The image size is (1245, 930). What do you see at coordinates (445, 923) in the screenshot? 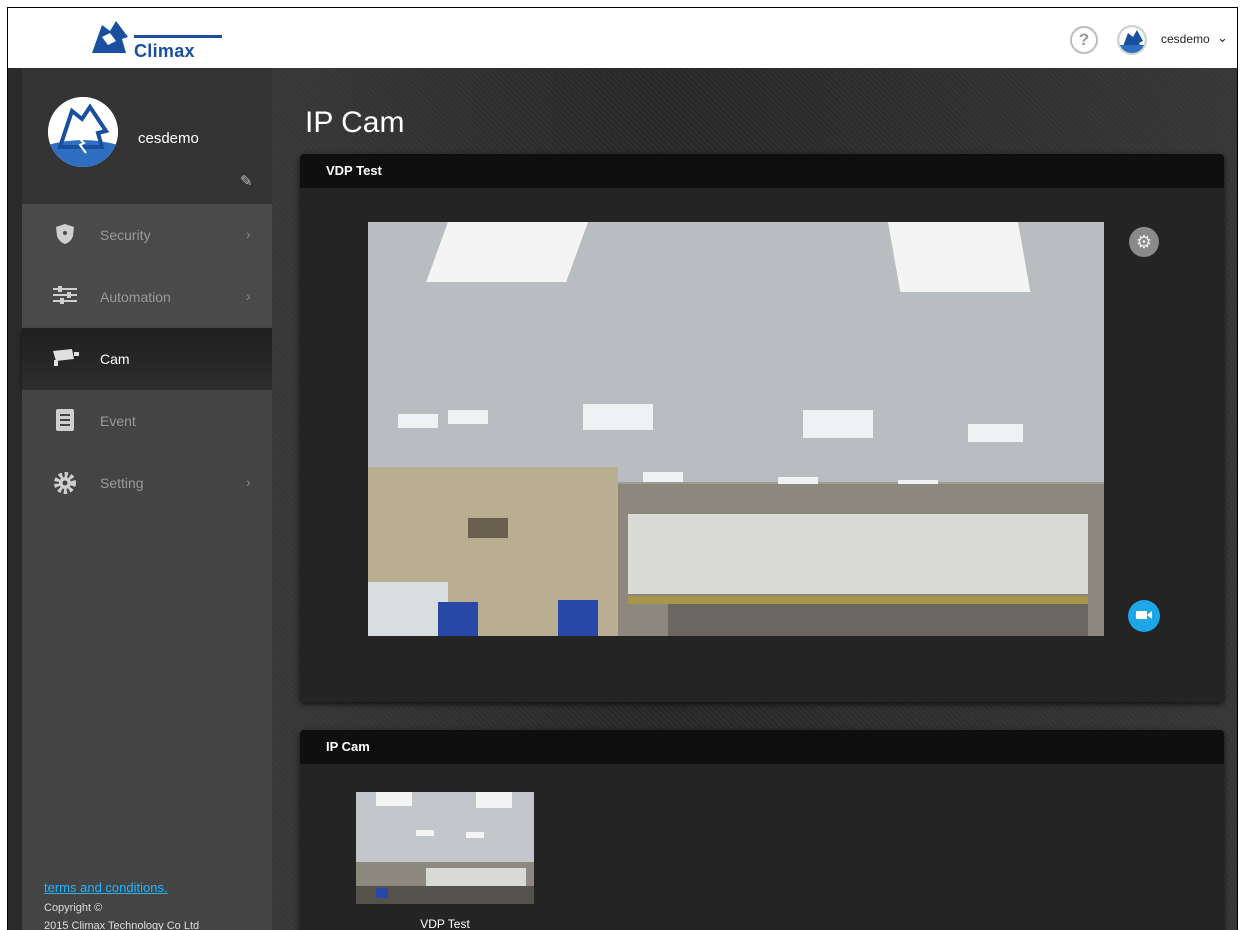
I see `camera-thumbnail-label: VDP Test` at bounding box center [445, 923].